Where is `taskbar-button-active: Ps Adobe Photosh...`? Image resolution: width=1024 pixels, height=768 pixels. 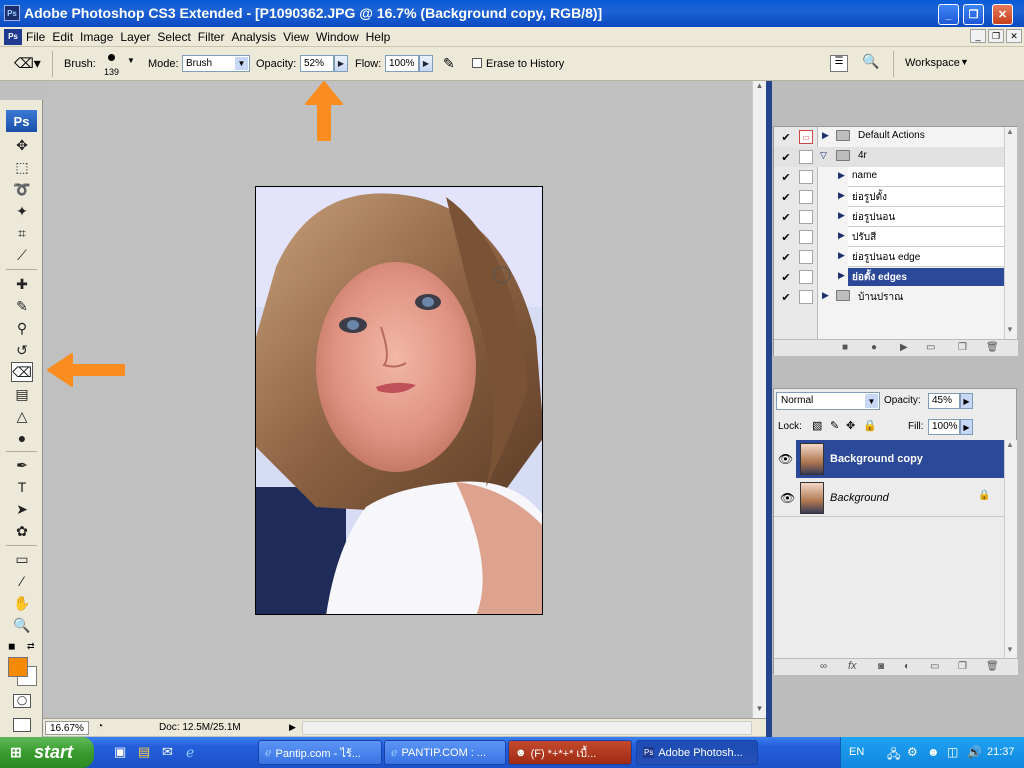
taskbar-button-active: Ps Adobe Photosh... is located at coordinates (697, 752).